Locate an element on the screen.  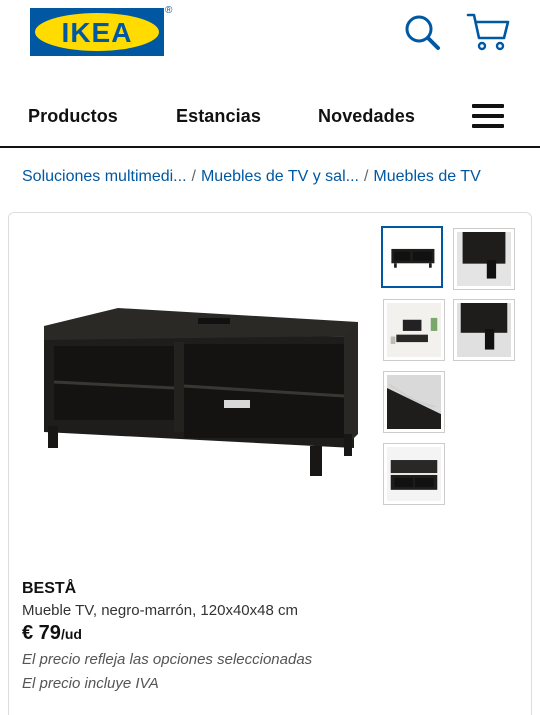
thumb-room-scene is located at coordinates (414, 330).